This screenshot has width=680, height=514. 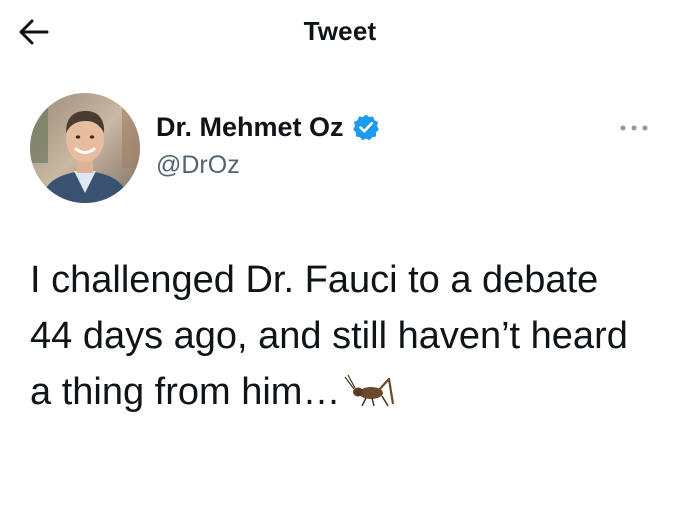 I want to click on page-title: Tweet, so click(x=340, y=31).